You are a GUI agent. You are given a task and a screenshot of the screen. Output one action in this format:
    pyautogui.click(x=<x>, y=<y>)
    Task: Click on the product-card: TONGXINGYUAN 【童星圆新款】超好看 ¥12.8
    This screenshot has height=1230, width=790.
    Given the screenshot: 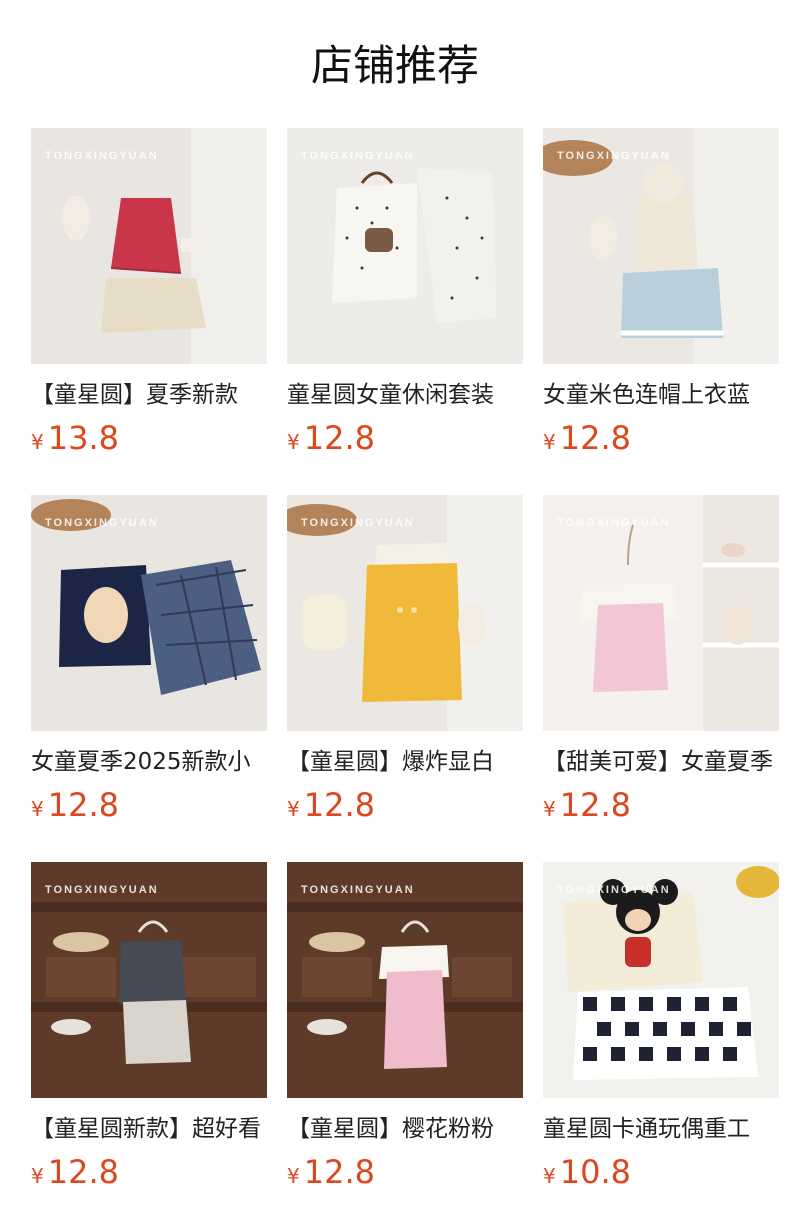 What is the action you would take?
    pyautogui.click(x=149, y=1045)
    